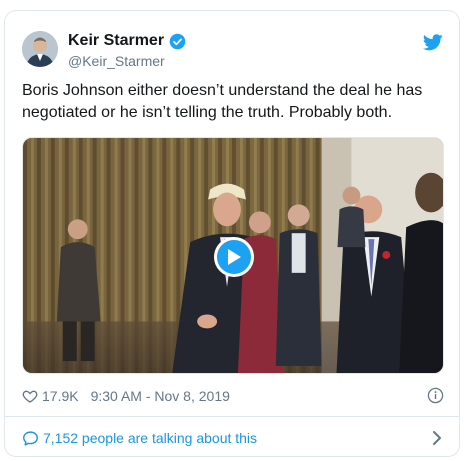 This screenshot has width=465, height=461. I want to click on conversation-link: 7,152 people are talking about this, so click(233, 438).